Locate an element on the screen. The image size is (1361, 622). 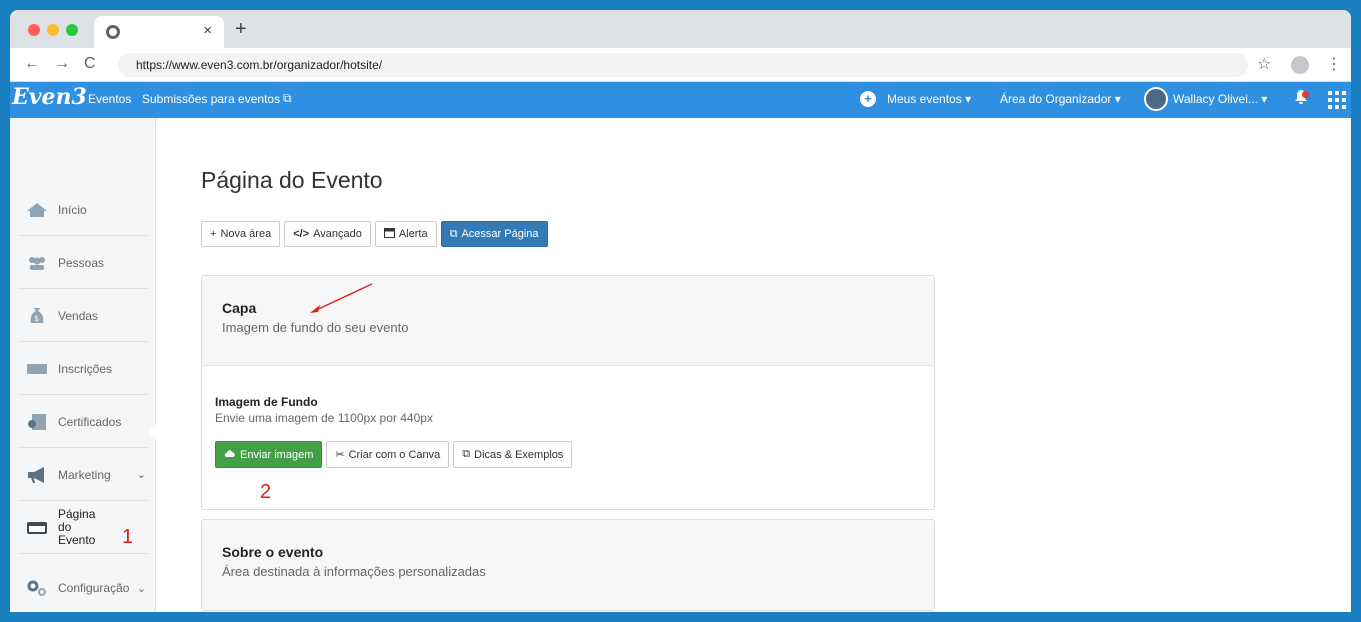
sidebar-item-pessoas: Pessoas is located at coordinates (83, 263).